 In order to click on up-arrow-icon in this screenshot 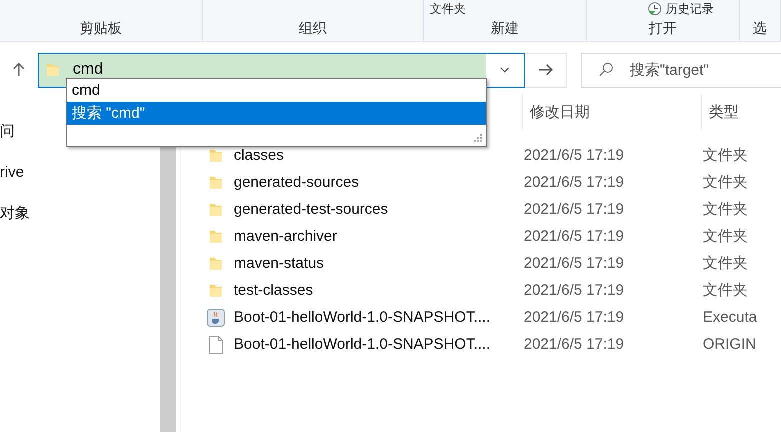, I will do `click(19, 70)`.